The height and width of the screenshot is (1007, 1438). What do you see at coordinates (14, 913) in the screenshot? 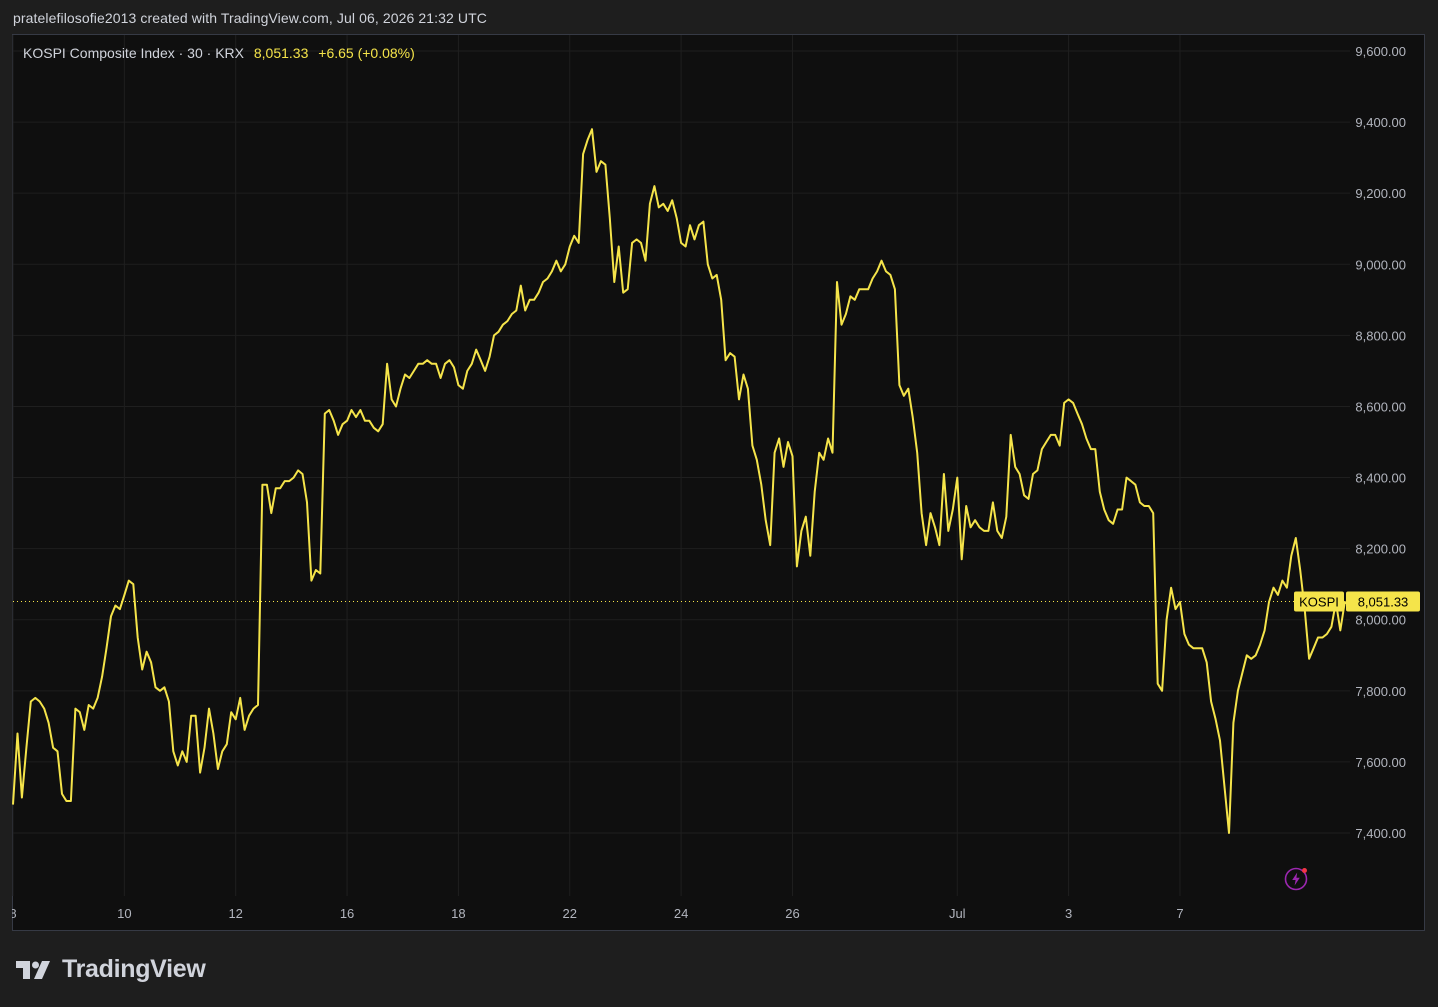
I see `time-tick-label: 8` at bounding box center [14, 913].